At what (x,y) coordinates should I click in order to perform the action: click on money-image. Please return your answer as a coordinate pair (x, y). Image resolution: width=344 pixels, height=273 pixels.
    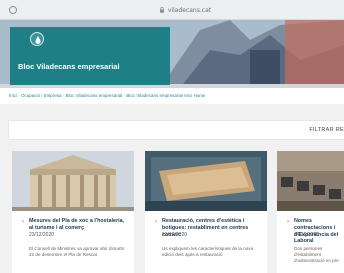
    Looking at the image, I should click on (206, 181).